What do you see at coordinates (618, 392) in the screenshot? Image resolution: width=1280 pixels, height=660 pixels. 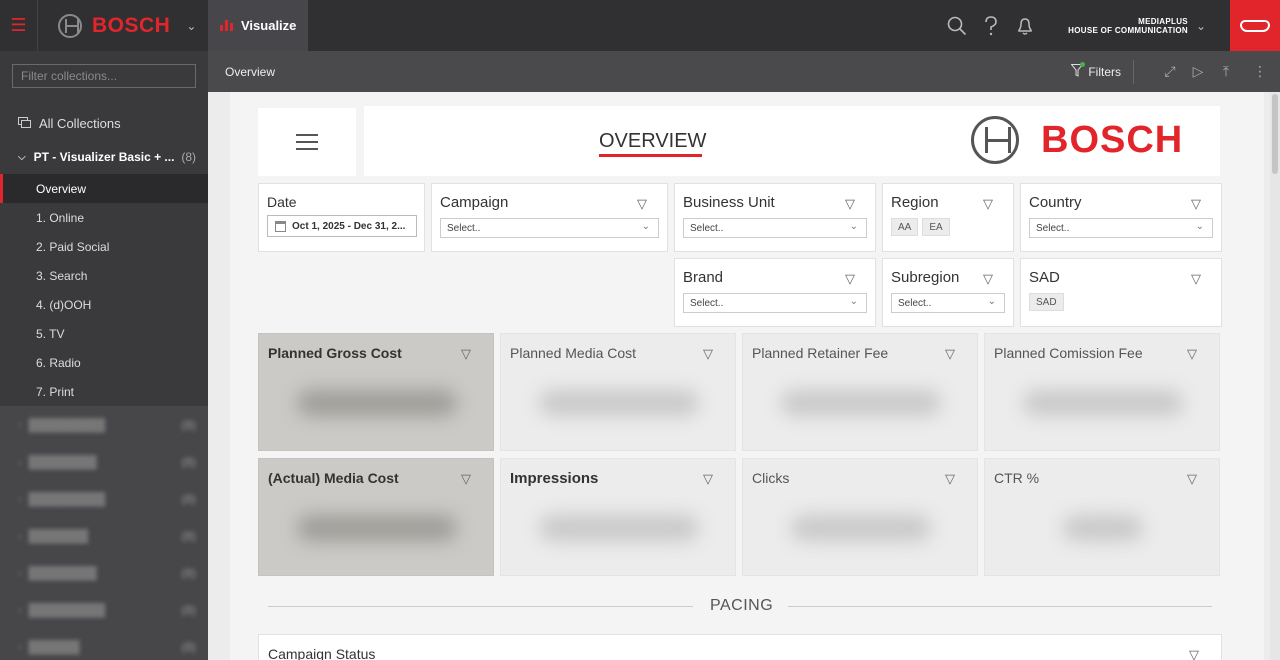 I see `kpi-planned-media-cost: Planned Media Cost ▽` at bounding box center [618, 392].